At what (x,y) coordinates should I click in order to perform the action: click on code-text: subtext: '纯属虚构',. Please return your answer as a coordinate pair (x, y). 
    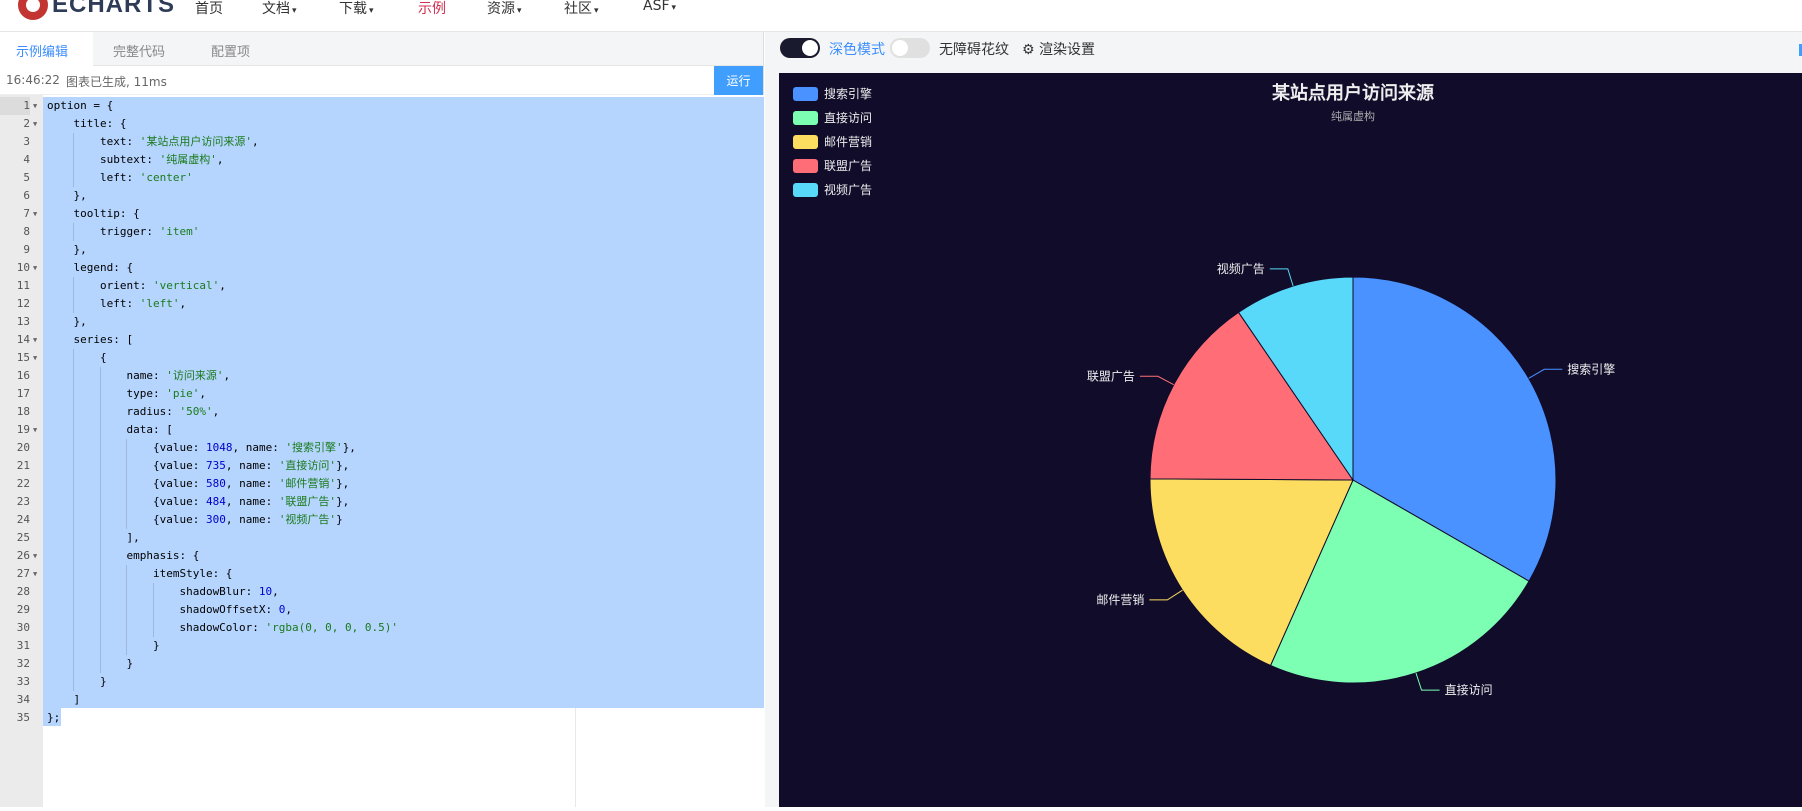
    Looking at the image, I should click on (135, 159).